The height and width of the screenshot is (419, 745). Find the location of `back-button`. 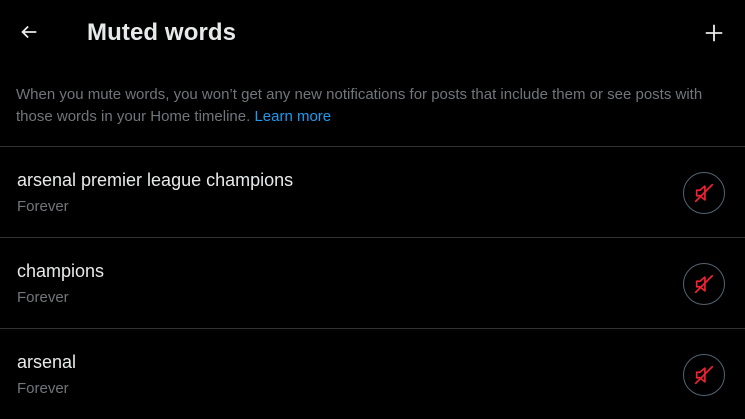

back-button is located at coordinates (29, 32).